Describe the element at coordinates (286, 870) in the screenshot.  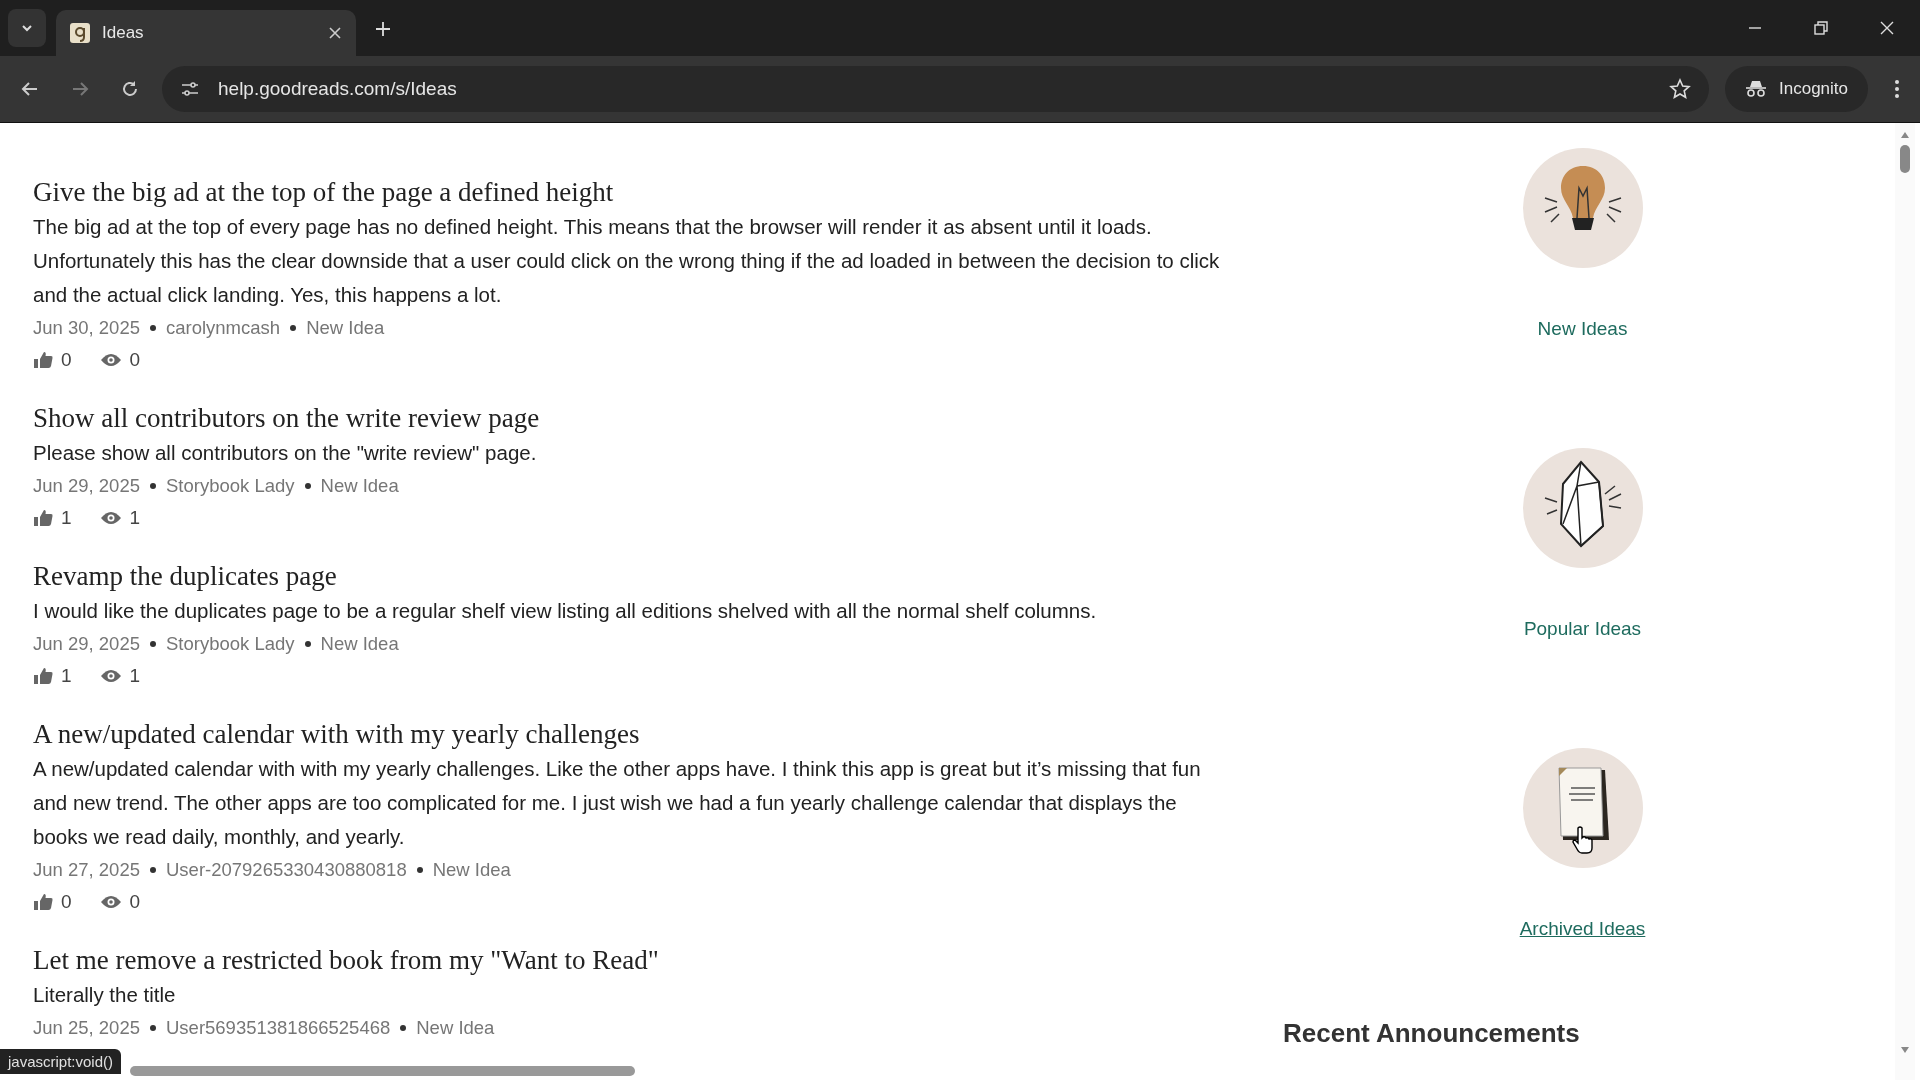
I see `idea-author: User-2079265330430880818` at that location.